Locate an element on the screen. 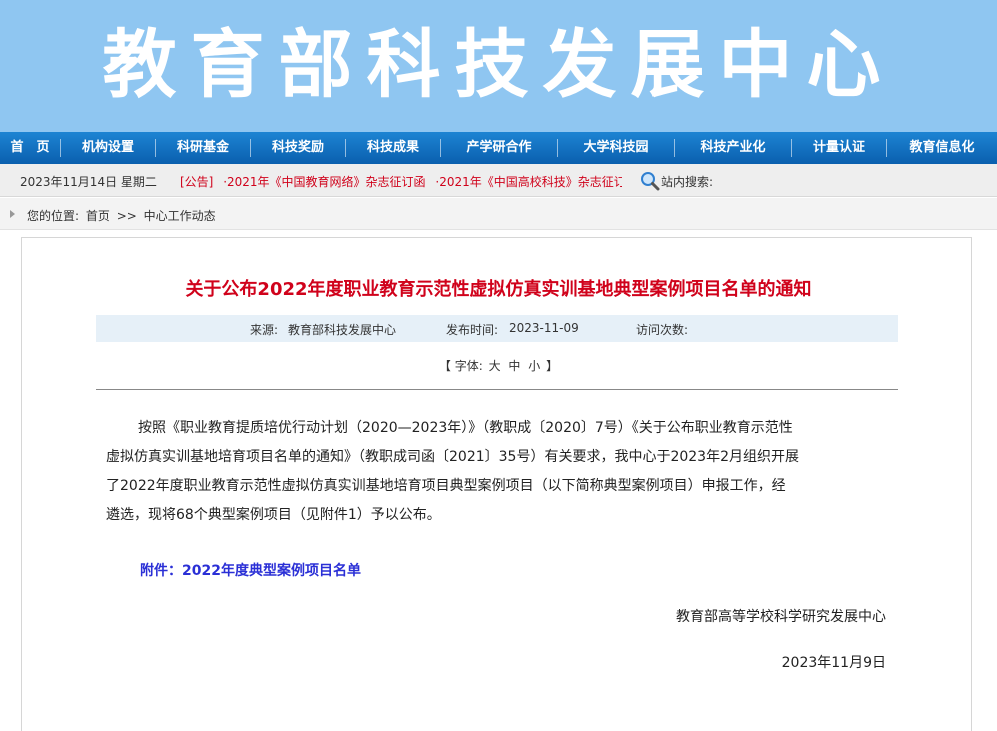  breadcrumb-arrow-icon is located at coordinates (12, 214).